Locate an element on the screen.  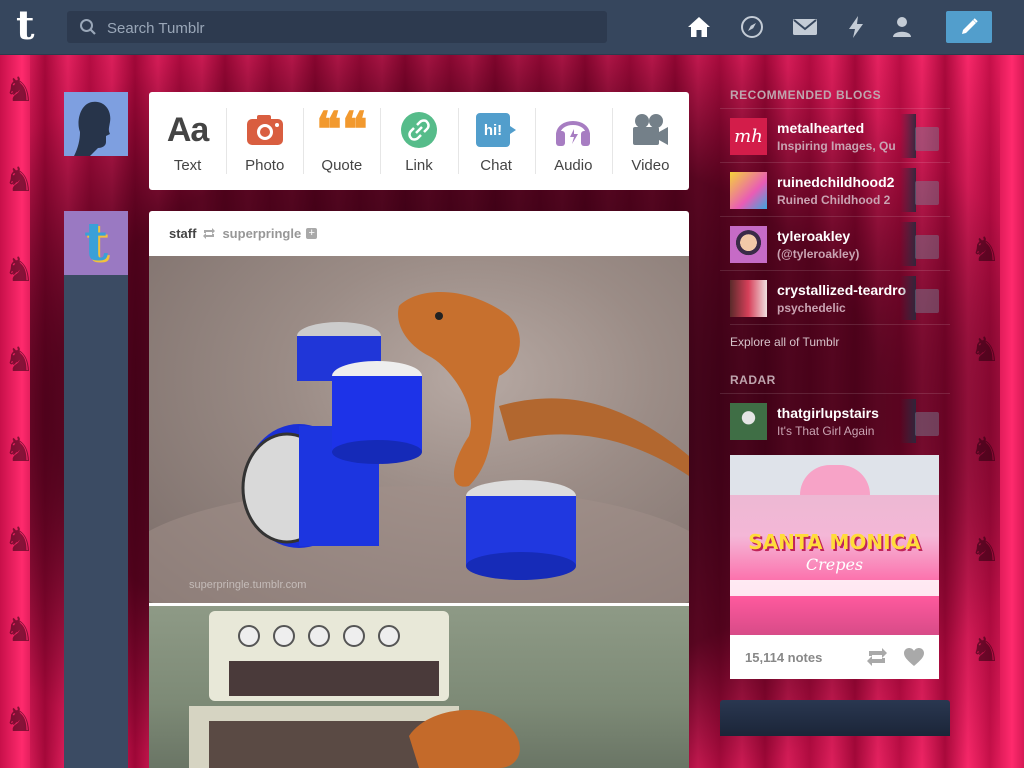
radar-photo: SANTA MONICA Crepes is located at coordinates (834, 545).